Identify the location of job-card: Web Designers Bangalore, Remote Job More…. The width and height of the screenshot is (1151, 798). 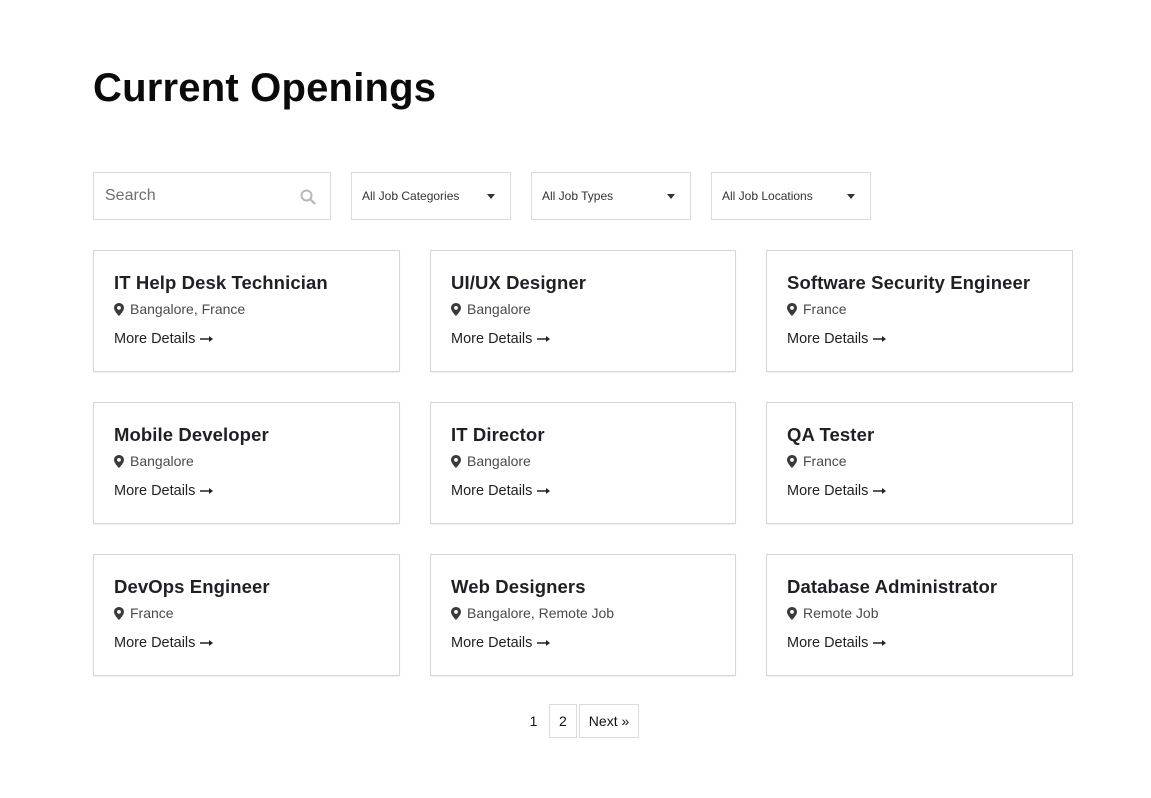
(583, 615).